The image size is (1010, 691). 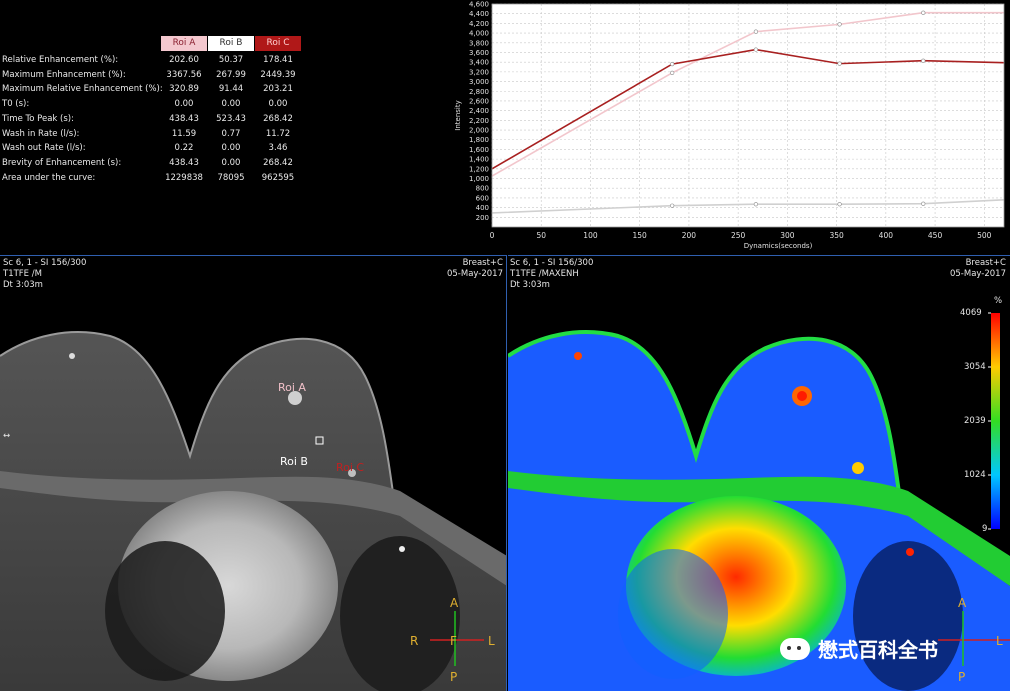 I want to click on y-tick-label: 400, so click(x=482, y=208).